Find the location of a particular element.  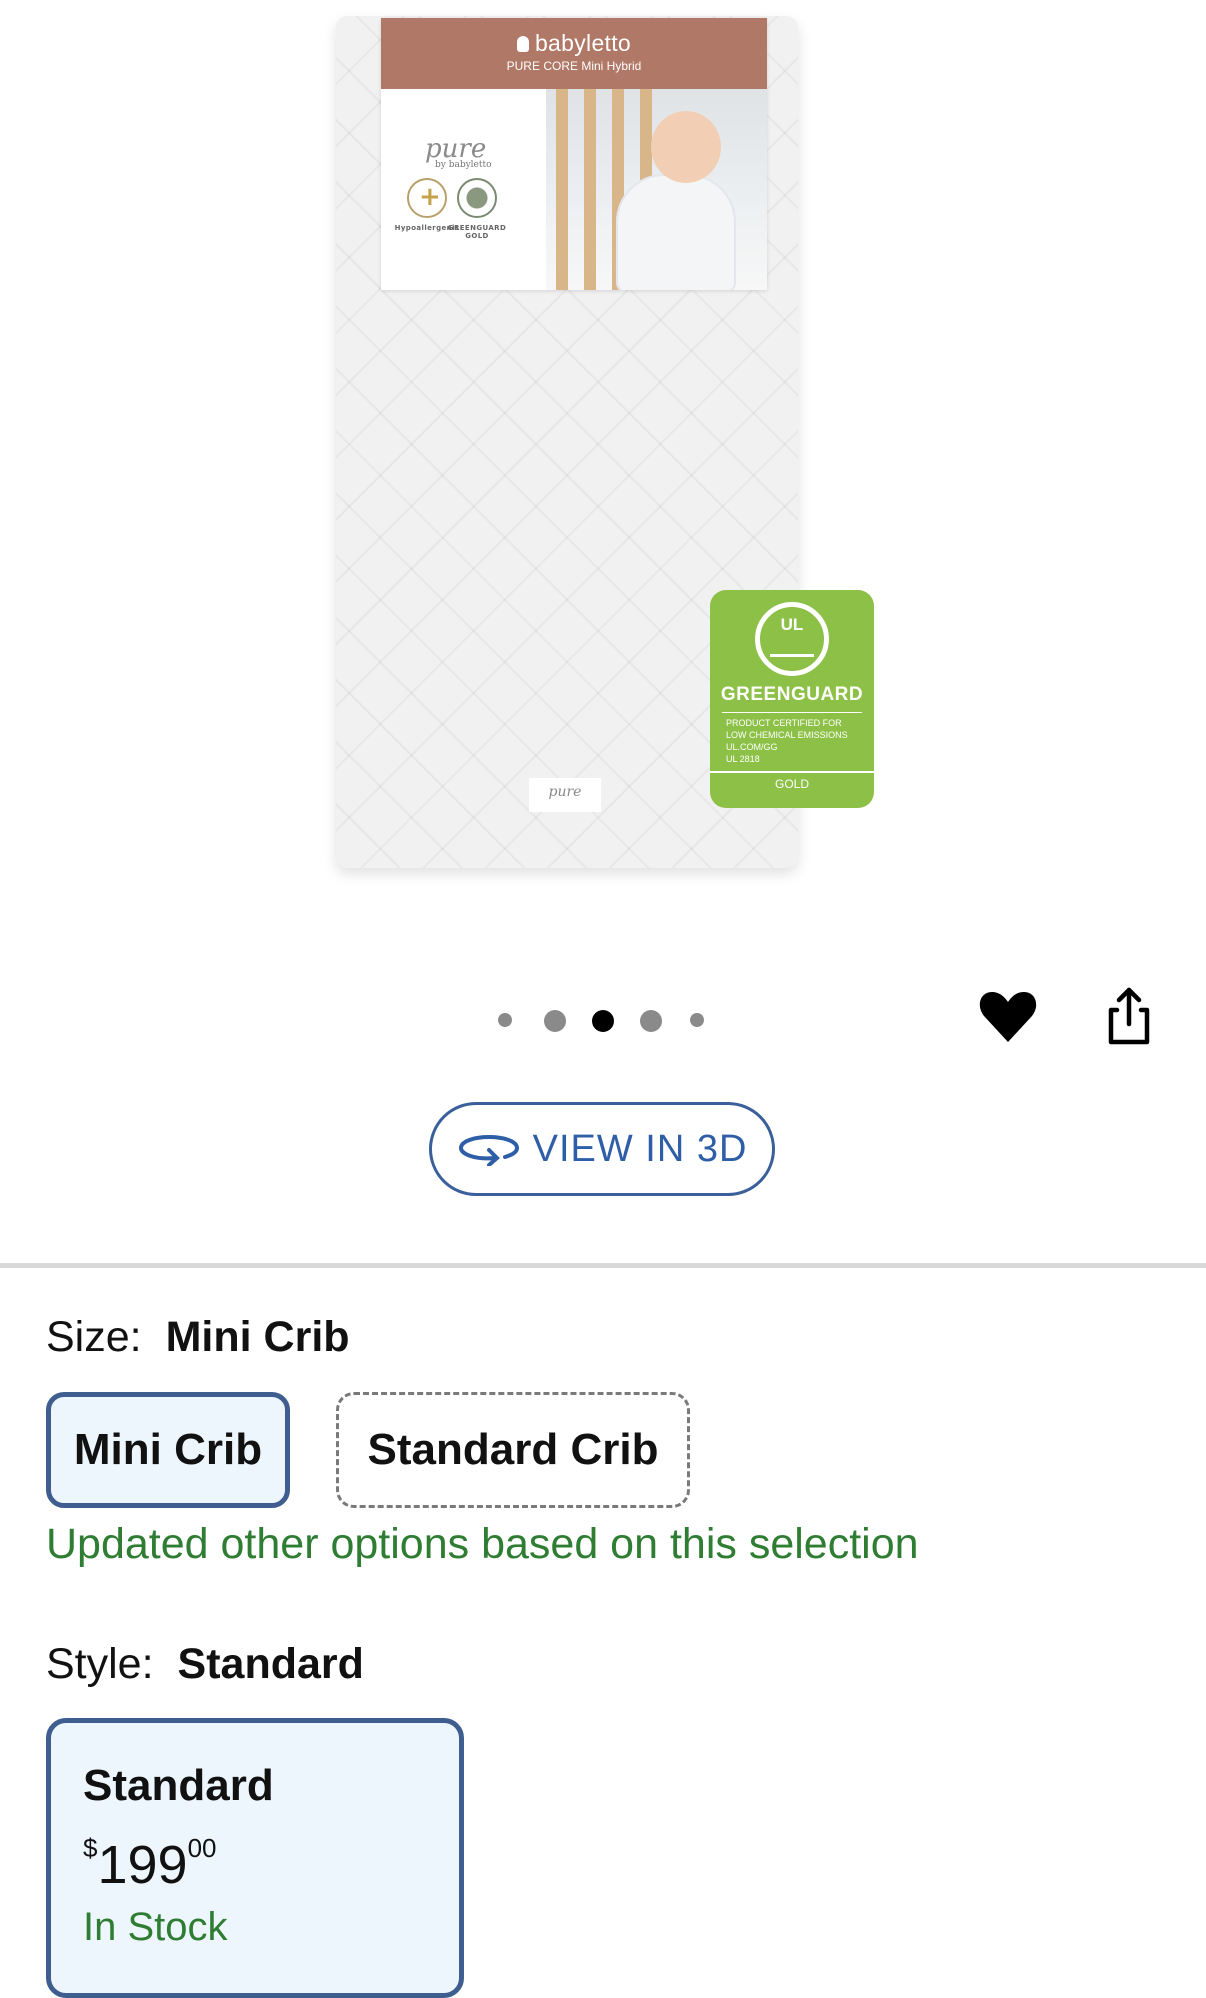

style-option-name: Standard is located at coordinates (178, 1785).